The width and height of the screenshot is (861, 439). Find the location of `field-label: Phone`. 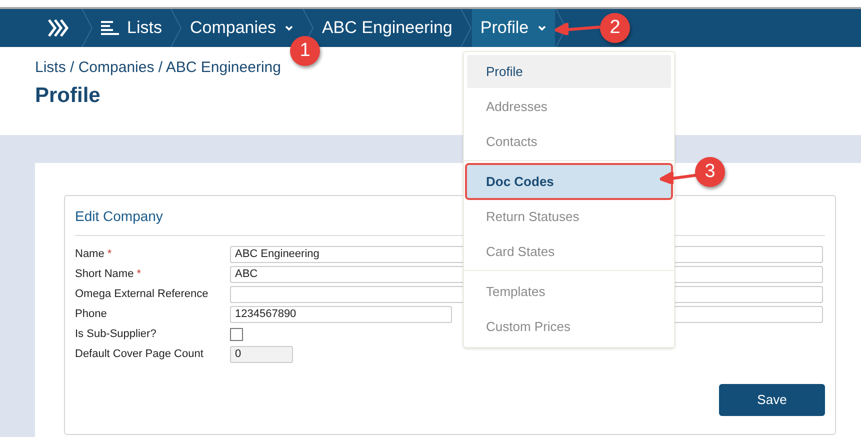

field-label: Phone is located at coordinates (91, 314).